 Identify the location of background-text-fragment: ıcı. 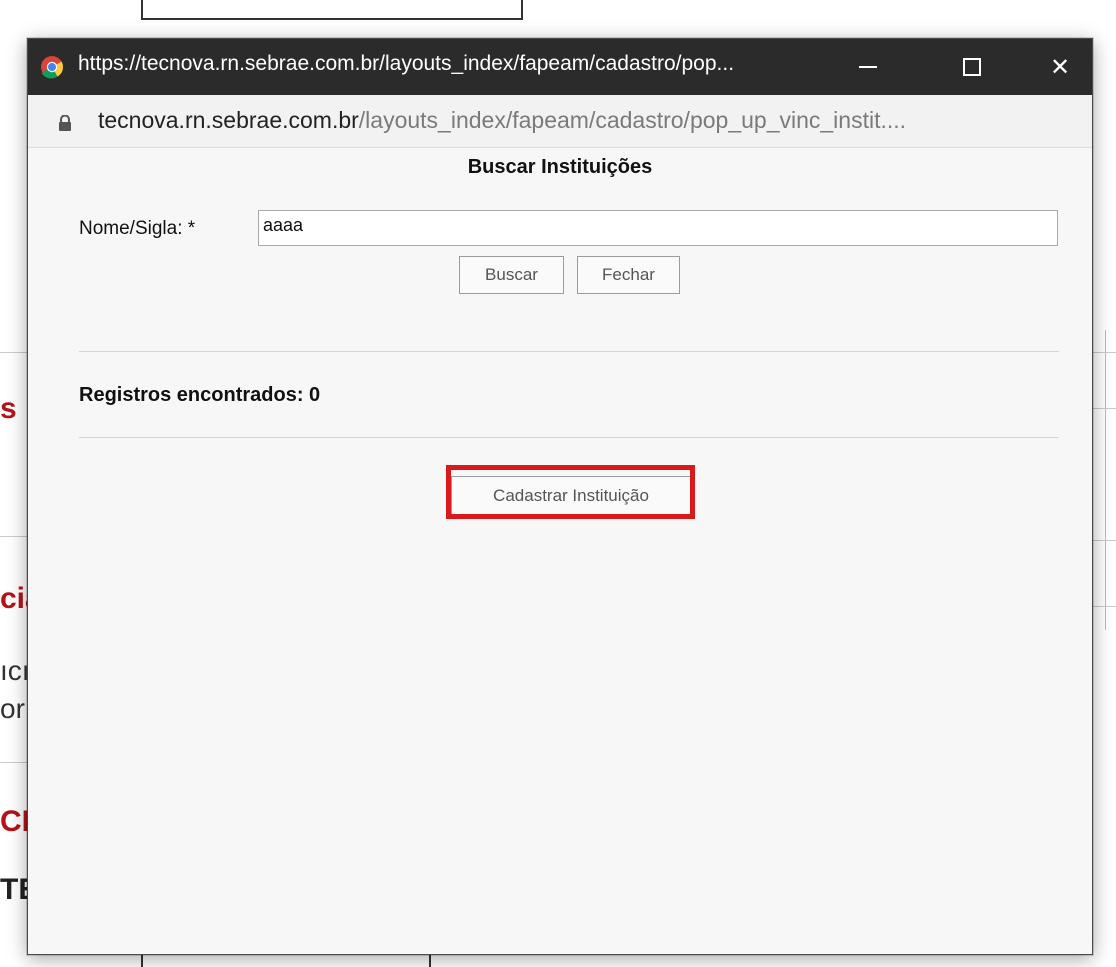
(13, 670).